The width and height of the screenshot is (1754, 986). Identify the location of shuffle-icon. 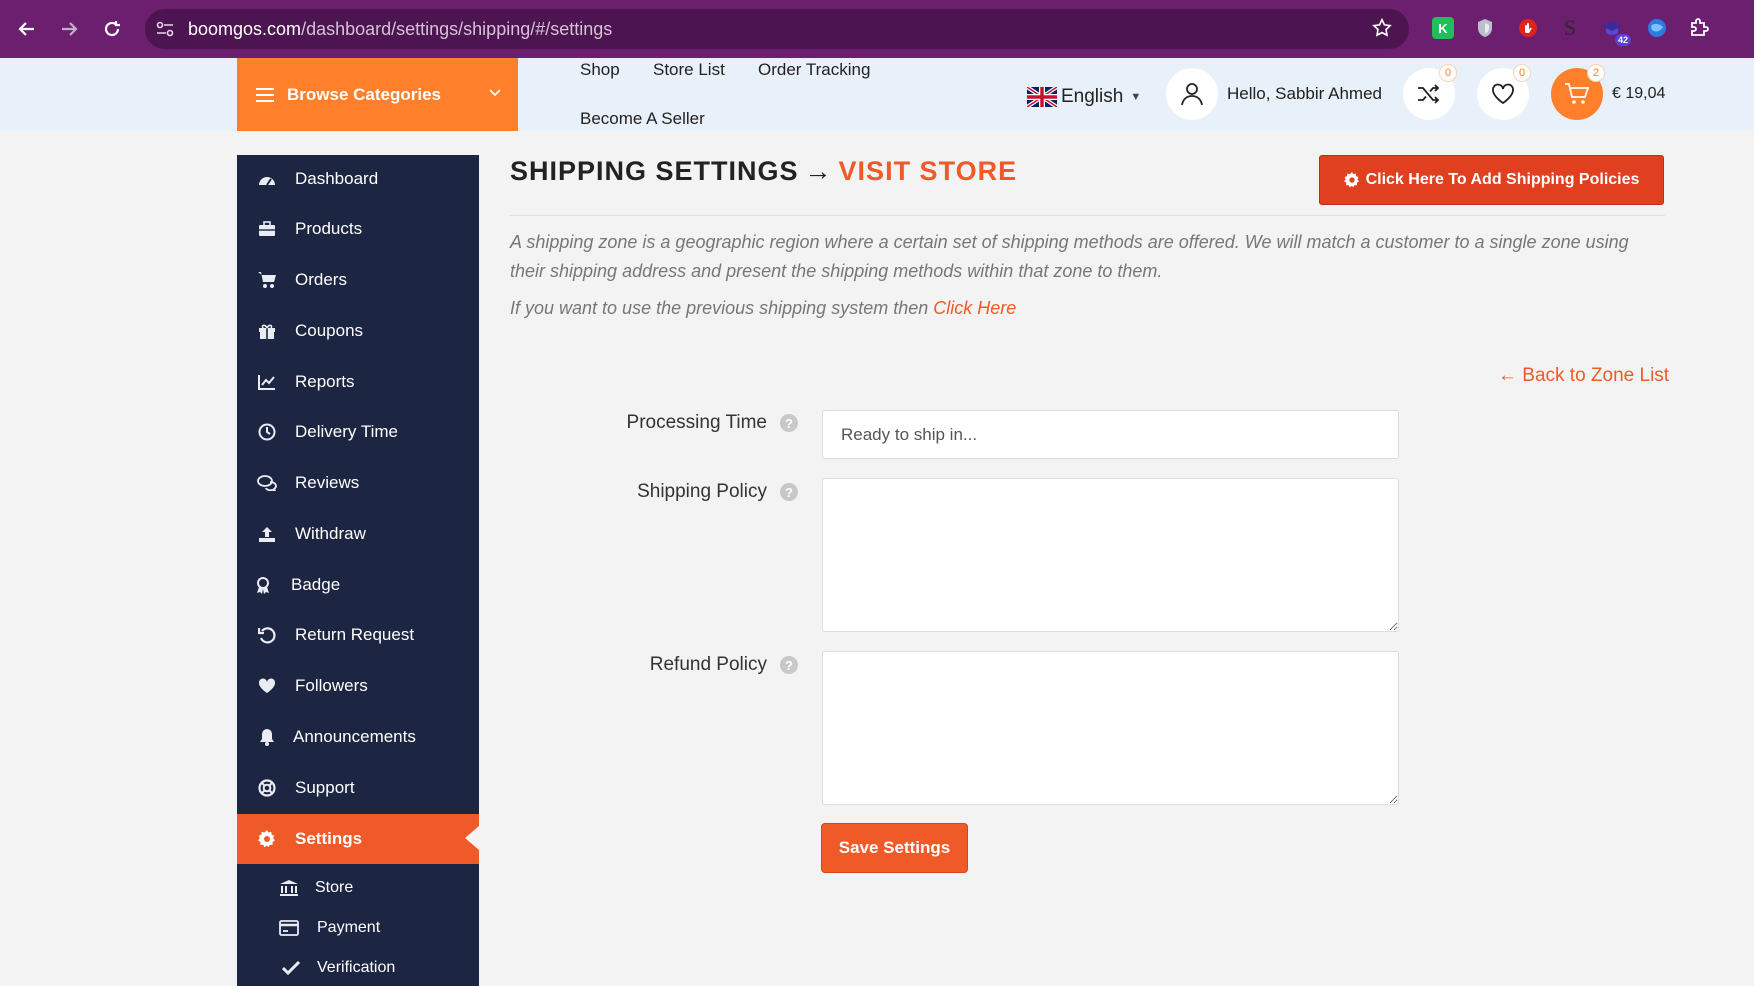
(1429, 94).